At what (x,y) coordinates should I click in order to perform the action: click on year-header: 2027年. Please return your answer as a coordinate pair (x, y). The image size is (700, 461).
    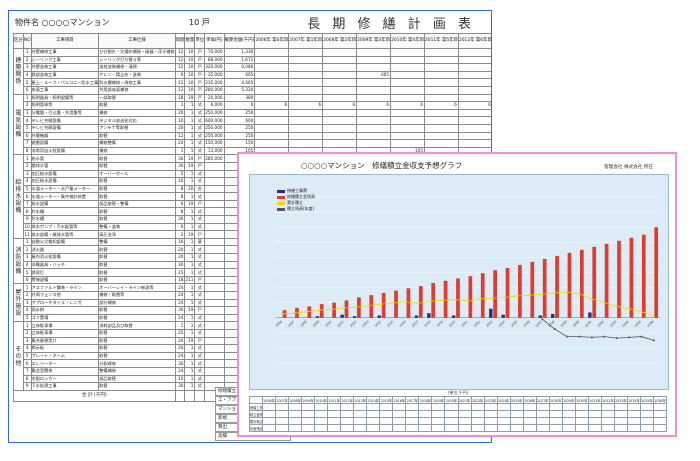
    Looking at the image, I should click on (542, 400).